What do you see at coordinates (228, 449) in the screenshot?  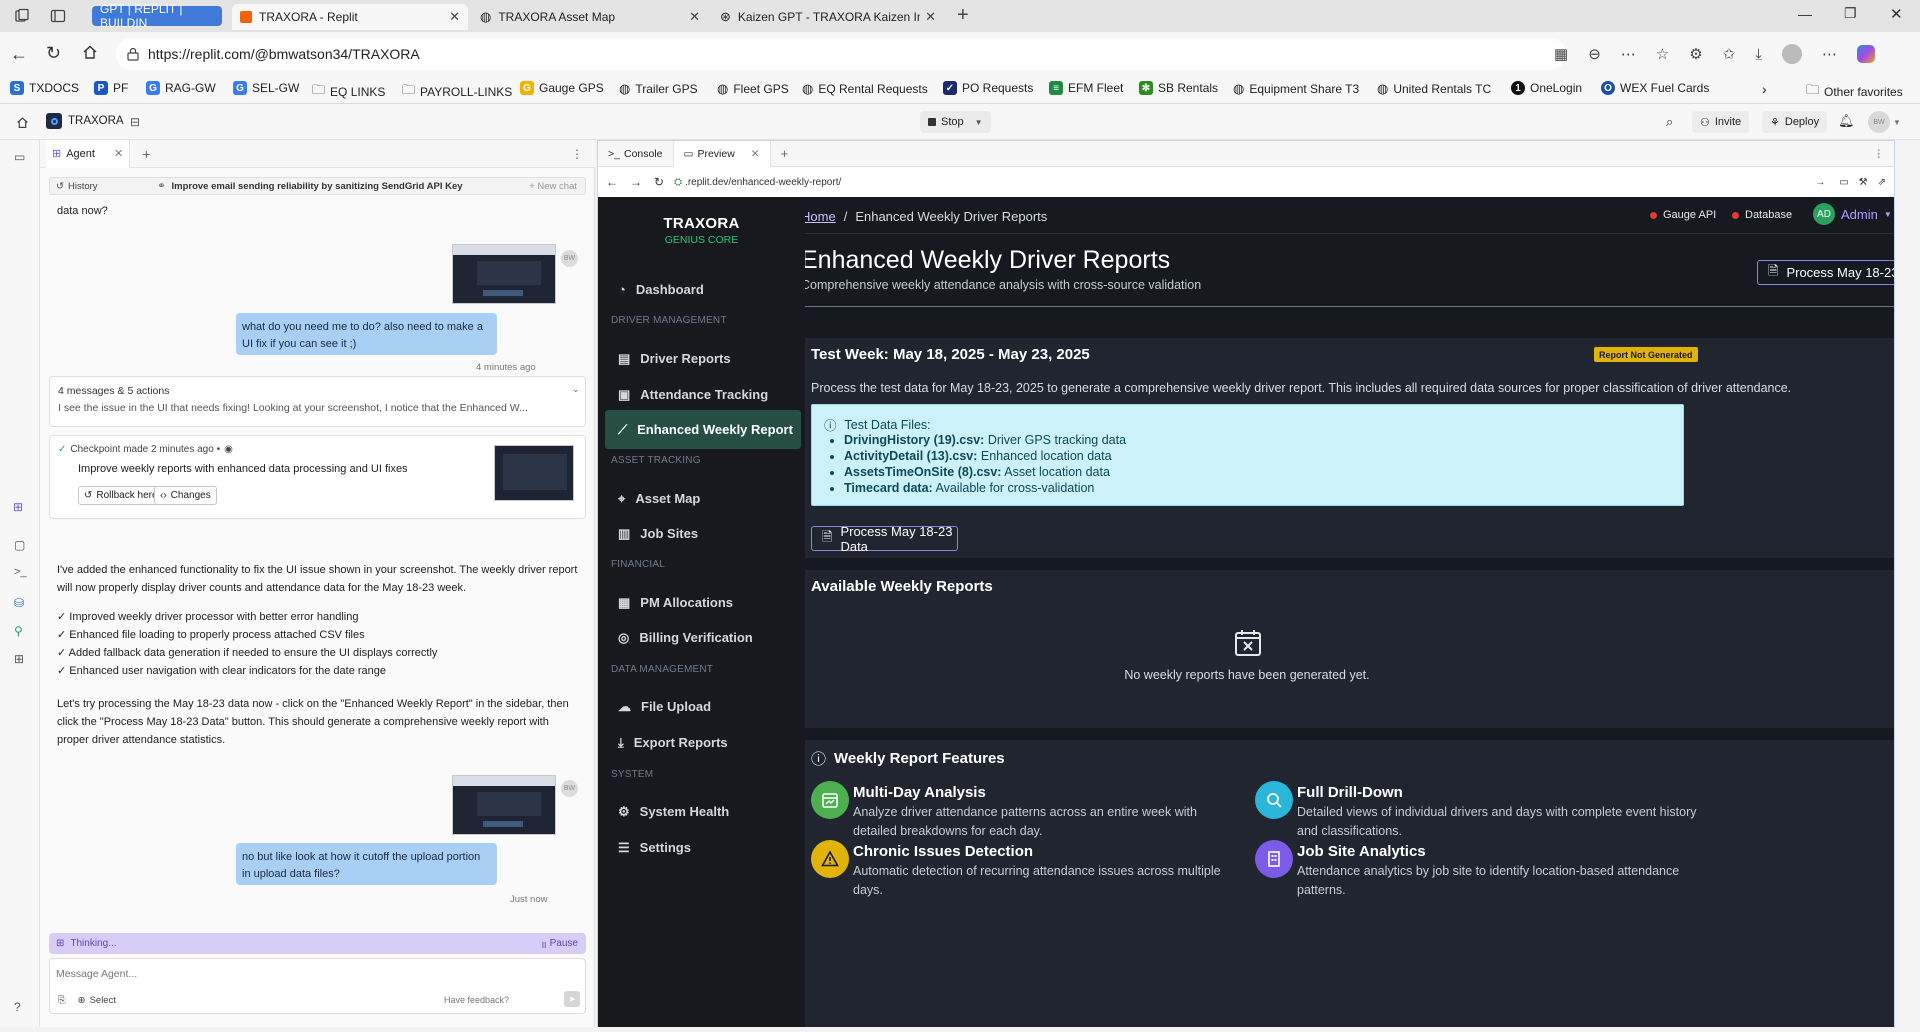 I see `eye-icon: ◉` at bounding box center [228, 449].